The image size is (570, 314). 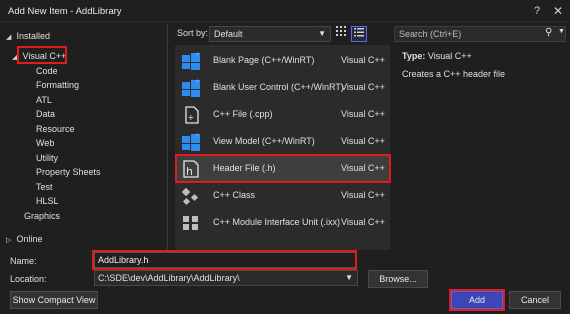 I want to click on template-row-selected: h + Header File (.h) Visual C++, so click(x=282, y=168).